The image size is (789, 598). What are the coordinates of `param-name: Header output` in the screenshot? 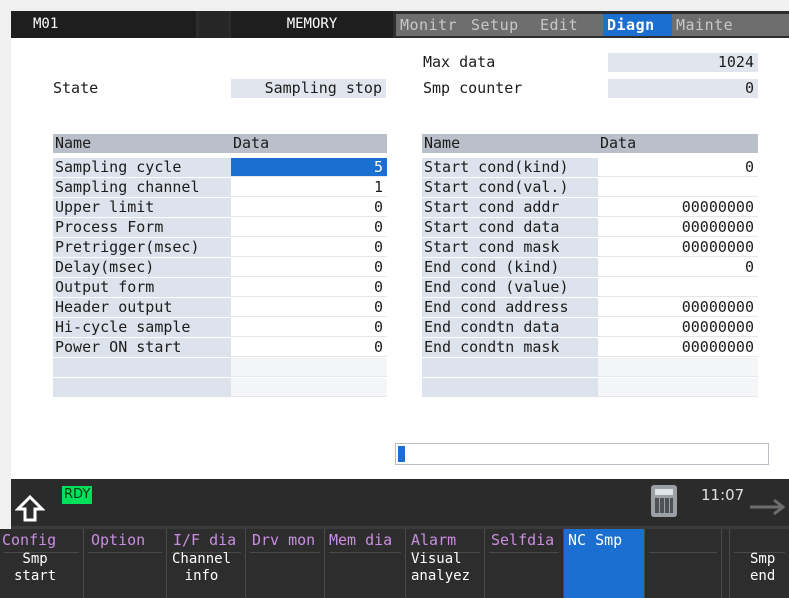 It's located at (142, 307).